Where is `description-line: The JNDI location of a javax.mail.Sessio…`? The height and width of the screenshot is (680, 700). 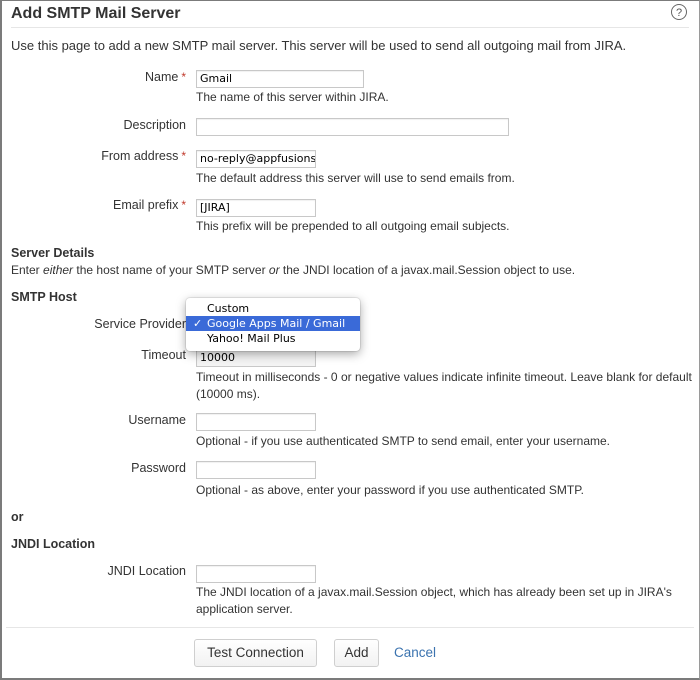
description-line: The JNDI location of a javax.mail.Sessio… is located at coordinates (434, 592).